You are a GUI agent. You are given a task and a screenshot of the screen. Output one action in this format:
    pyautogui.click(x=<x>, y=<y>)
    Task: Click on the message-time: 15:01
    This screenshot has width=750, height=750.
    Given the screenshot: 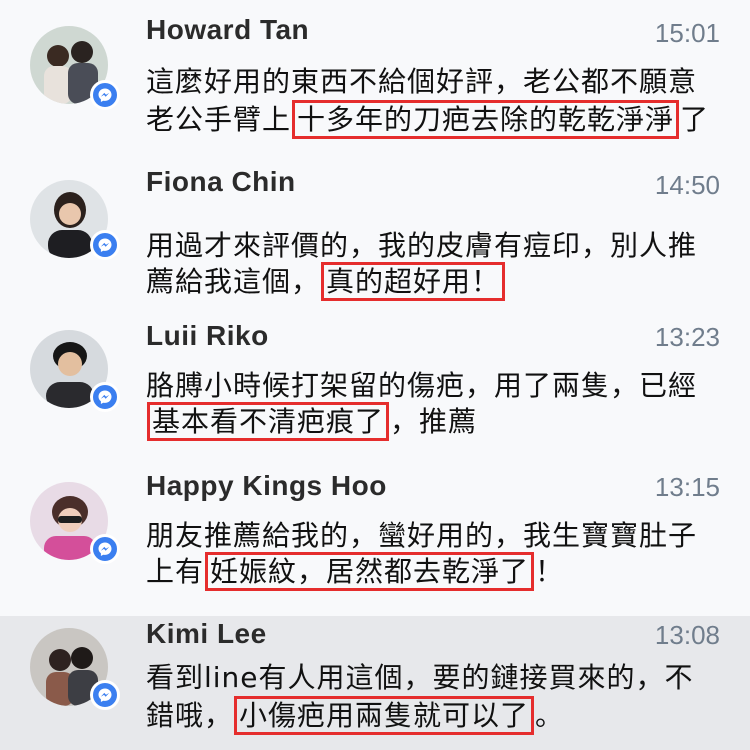 What is the action you would take?
    pyautogui.click(x=687, y=33)
    